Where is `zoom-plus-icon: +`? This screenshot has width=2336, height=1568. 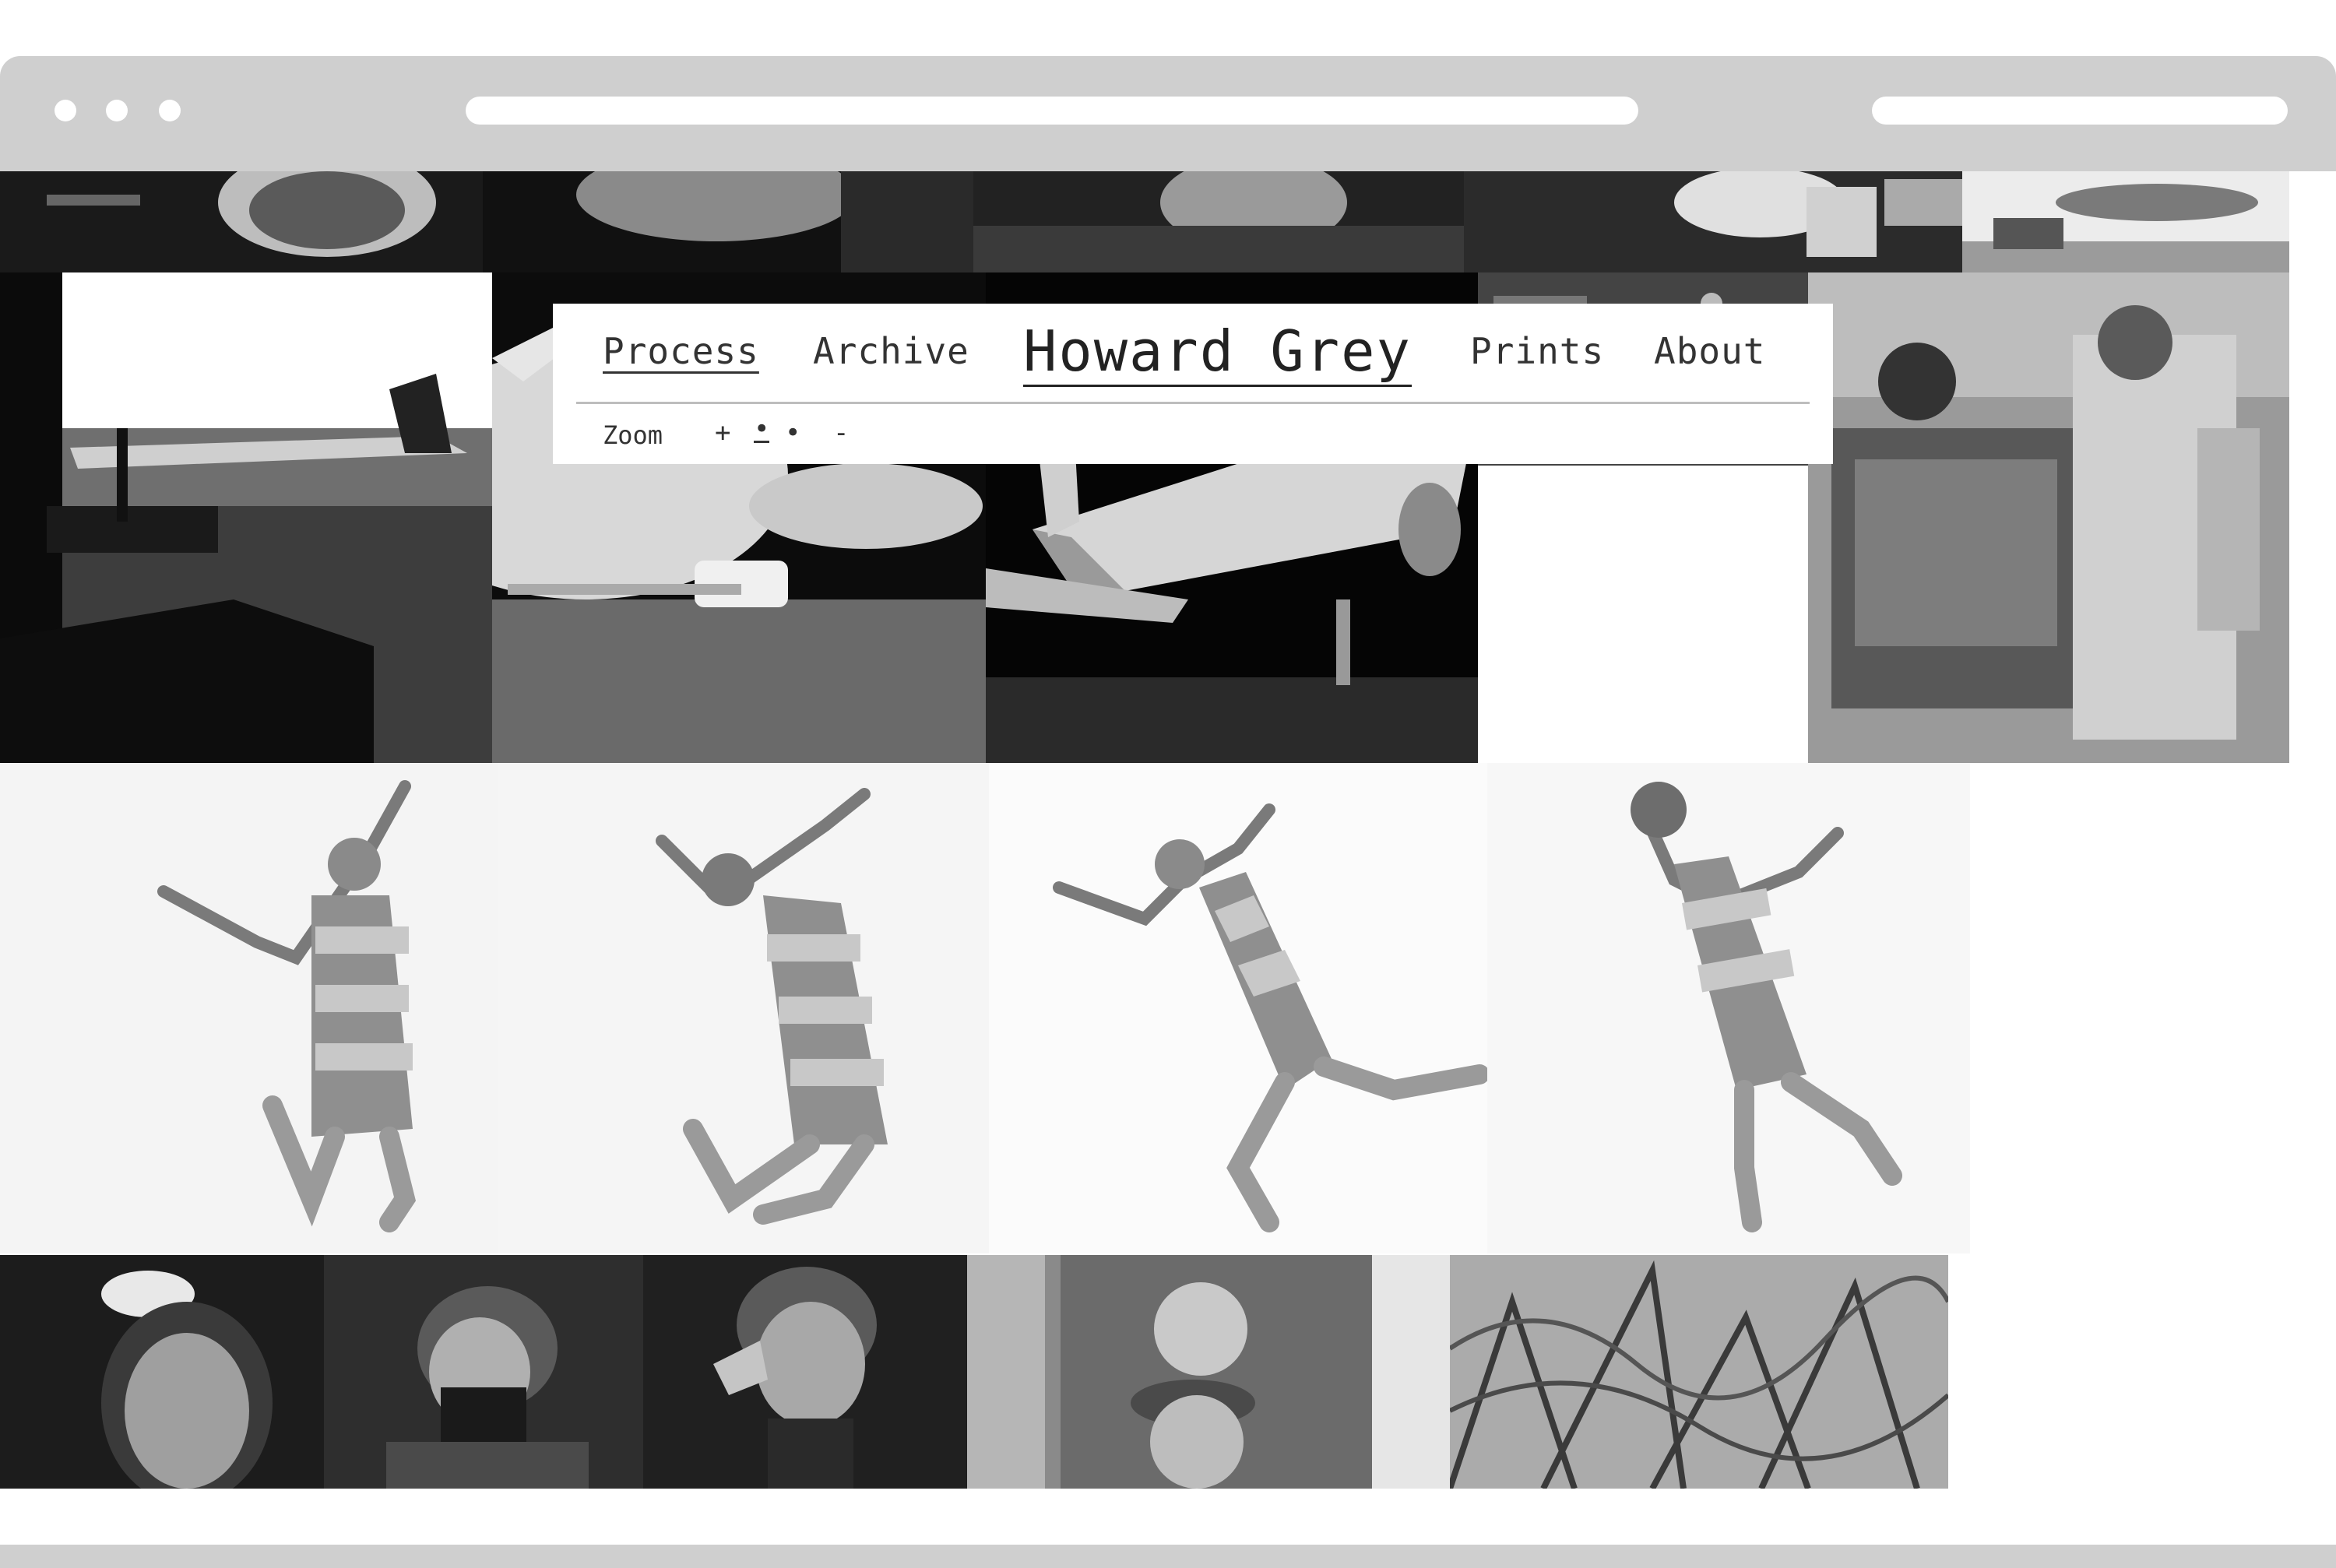
zoom-plus-icon: + is located at coordinates (722, 432).